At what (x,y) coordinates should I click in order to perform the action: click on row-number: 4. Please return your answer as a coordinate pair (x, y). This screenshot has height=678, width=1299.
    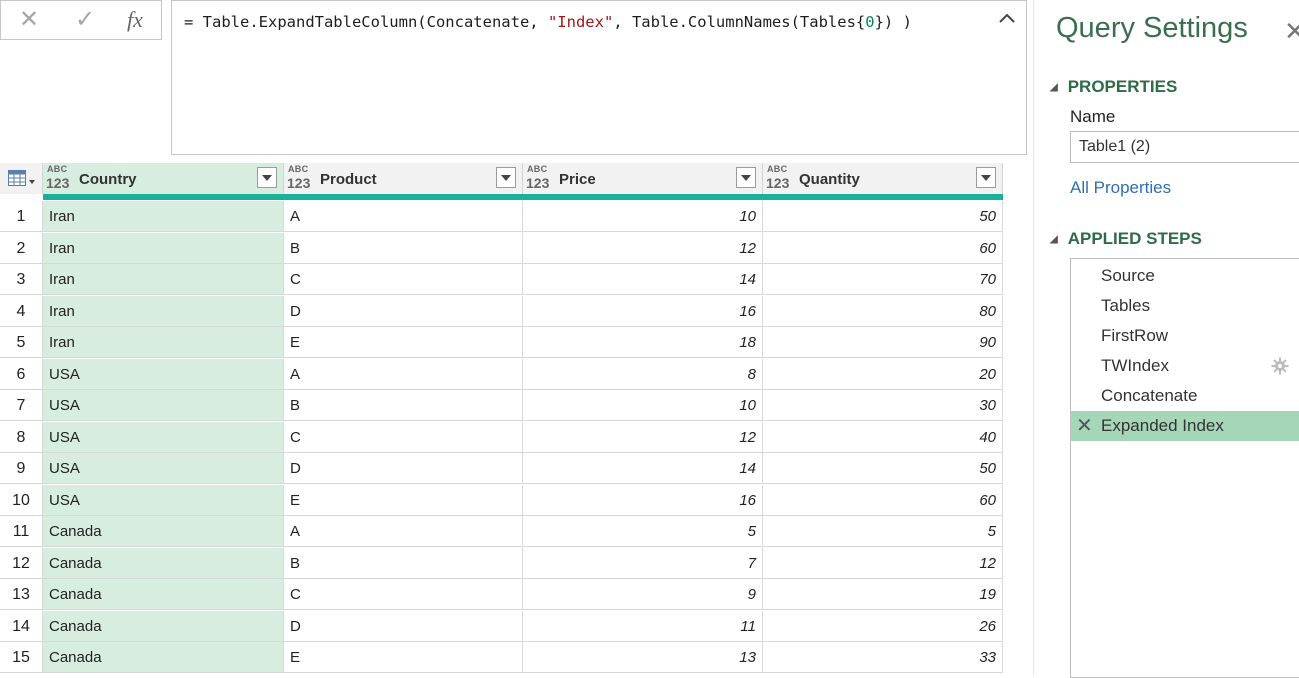
    Looking at the image, I should click on (21, 311).